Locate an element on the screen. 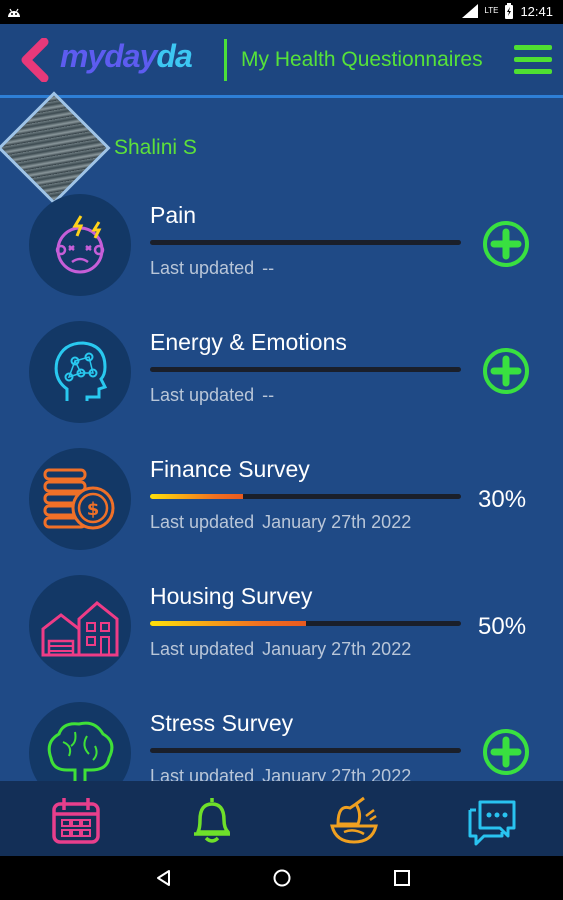 The width and height of the screenshot is (563, 900). houses-icon is located at coordinates (80, 626).